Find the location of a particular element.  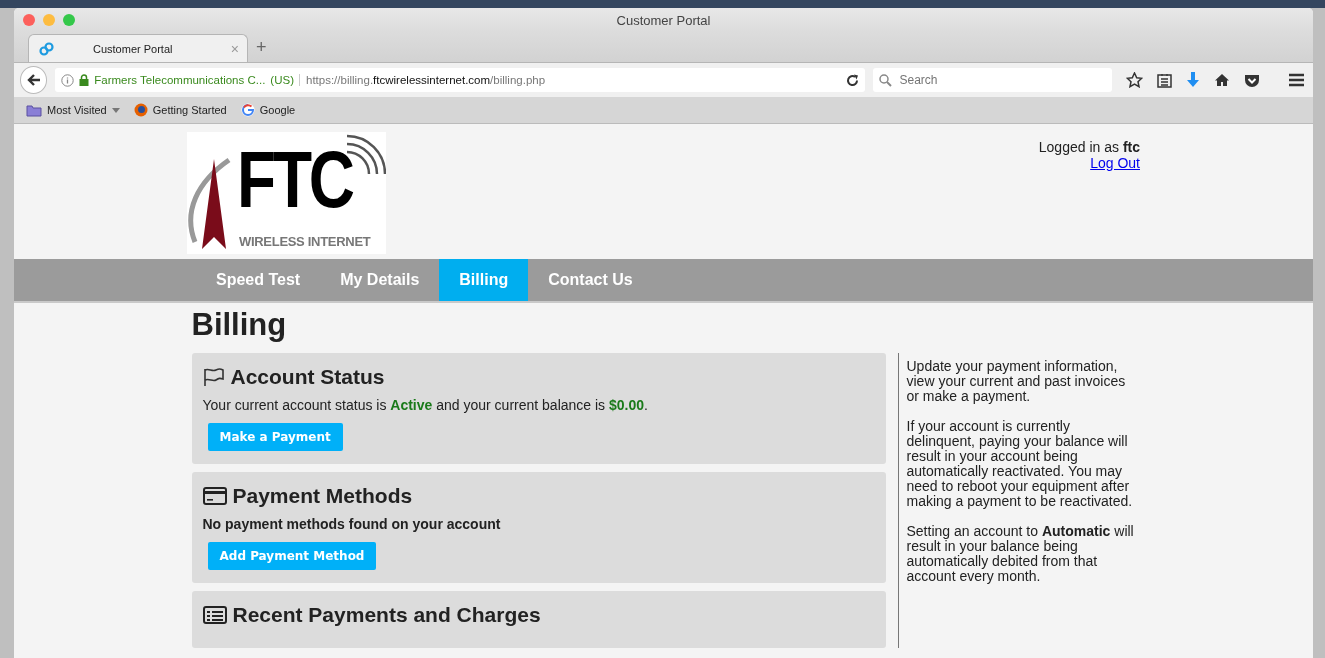

reading-list-icon is located at coordinates (1164, 80).